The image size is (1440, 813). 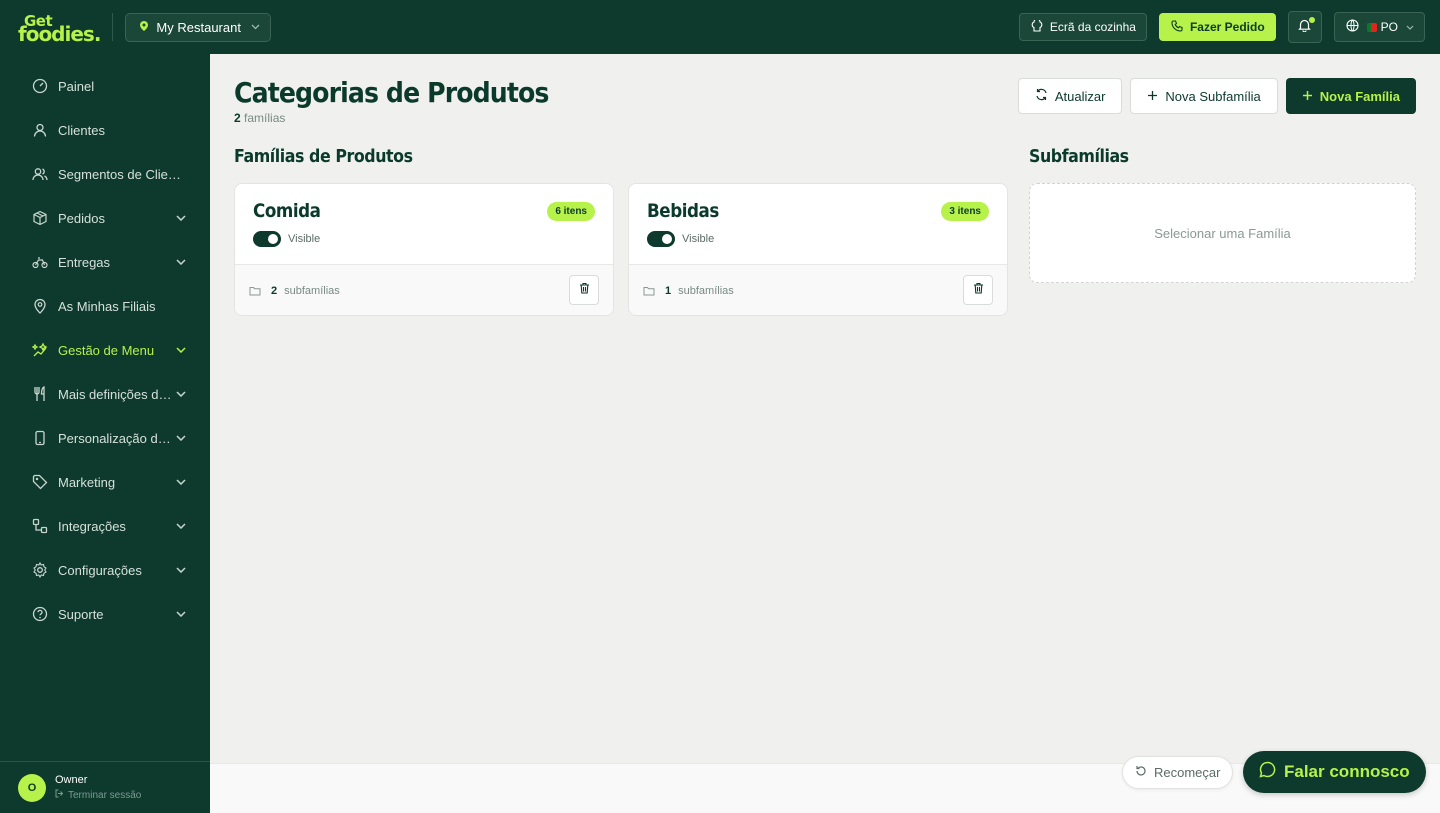 What do you see at coordinates (144, 27) in the screenshot?
I see `pin-icon` at bounding box center [144, 27].